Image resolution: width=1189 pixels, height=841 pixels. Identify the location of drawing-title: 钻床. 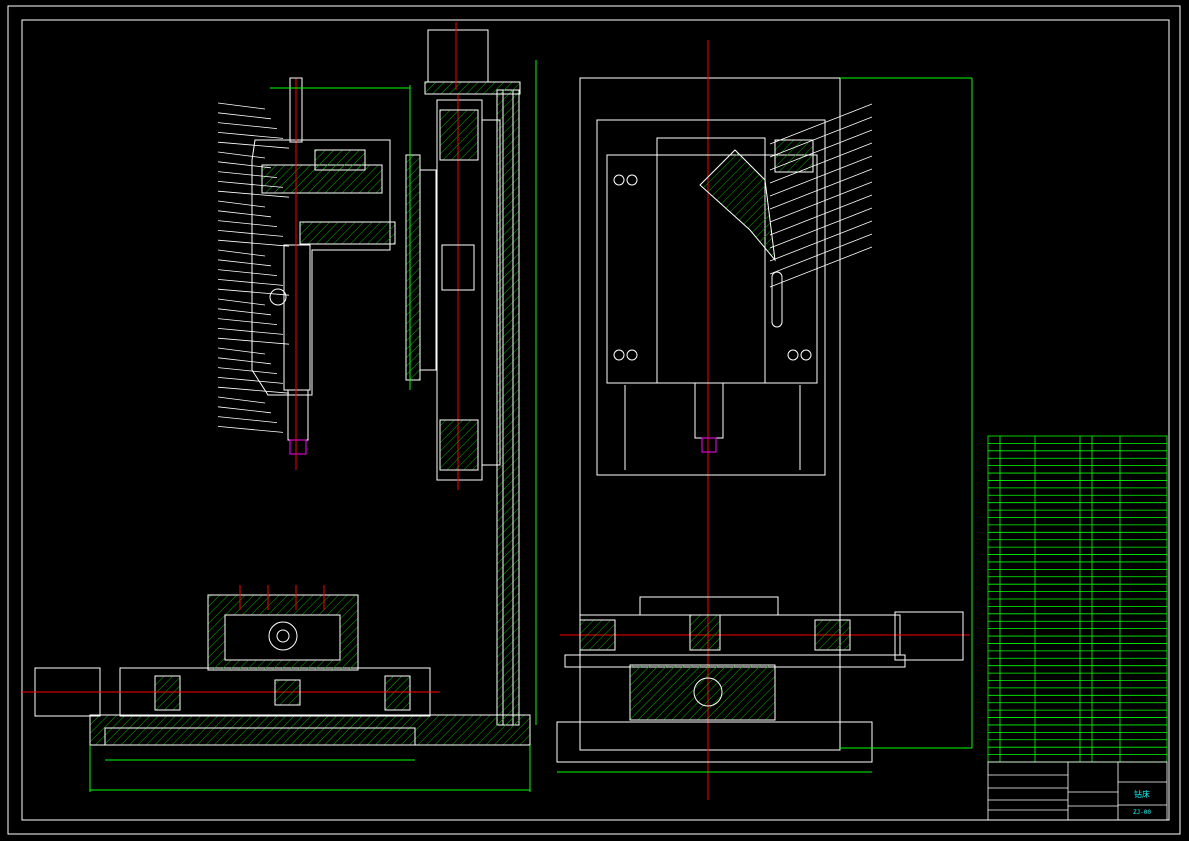
(1142, 794).